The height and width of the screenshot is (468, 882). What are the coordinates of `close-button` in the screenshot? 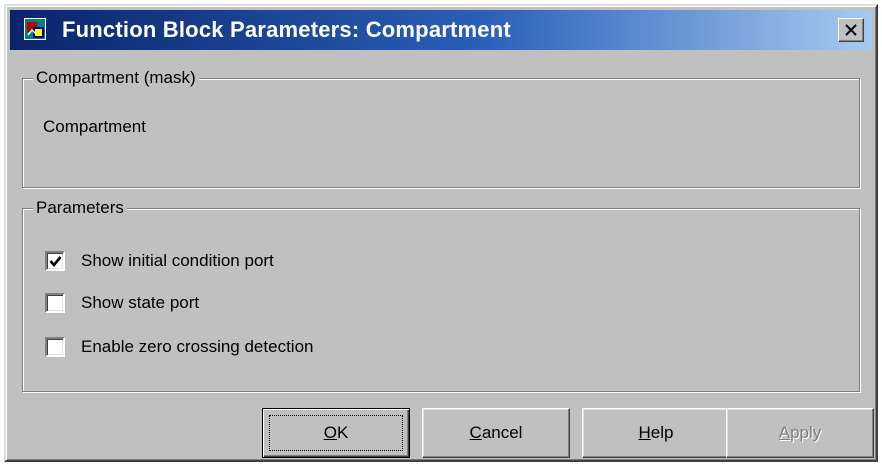 It's located at (851, 30).